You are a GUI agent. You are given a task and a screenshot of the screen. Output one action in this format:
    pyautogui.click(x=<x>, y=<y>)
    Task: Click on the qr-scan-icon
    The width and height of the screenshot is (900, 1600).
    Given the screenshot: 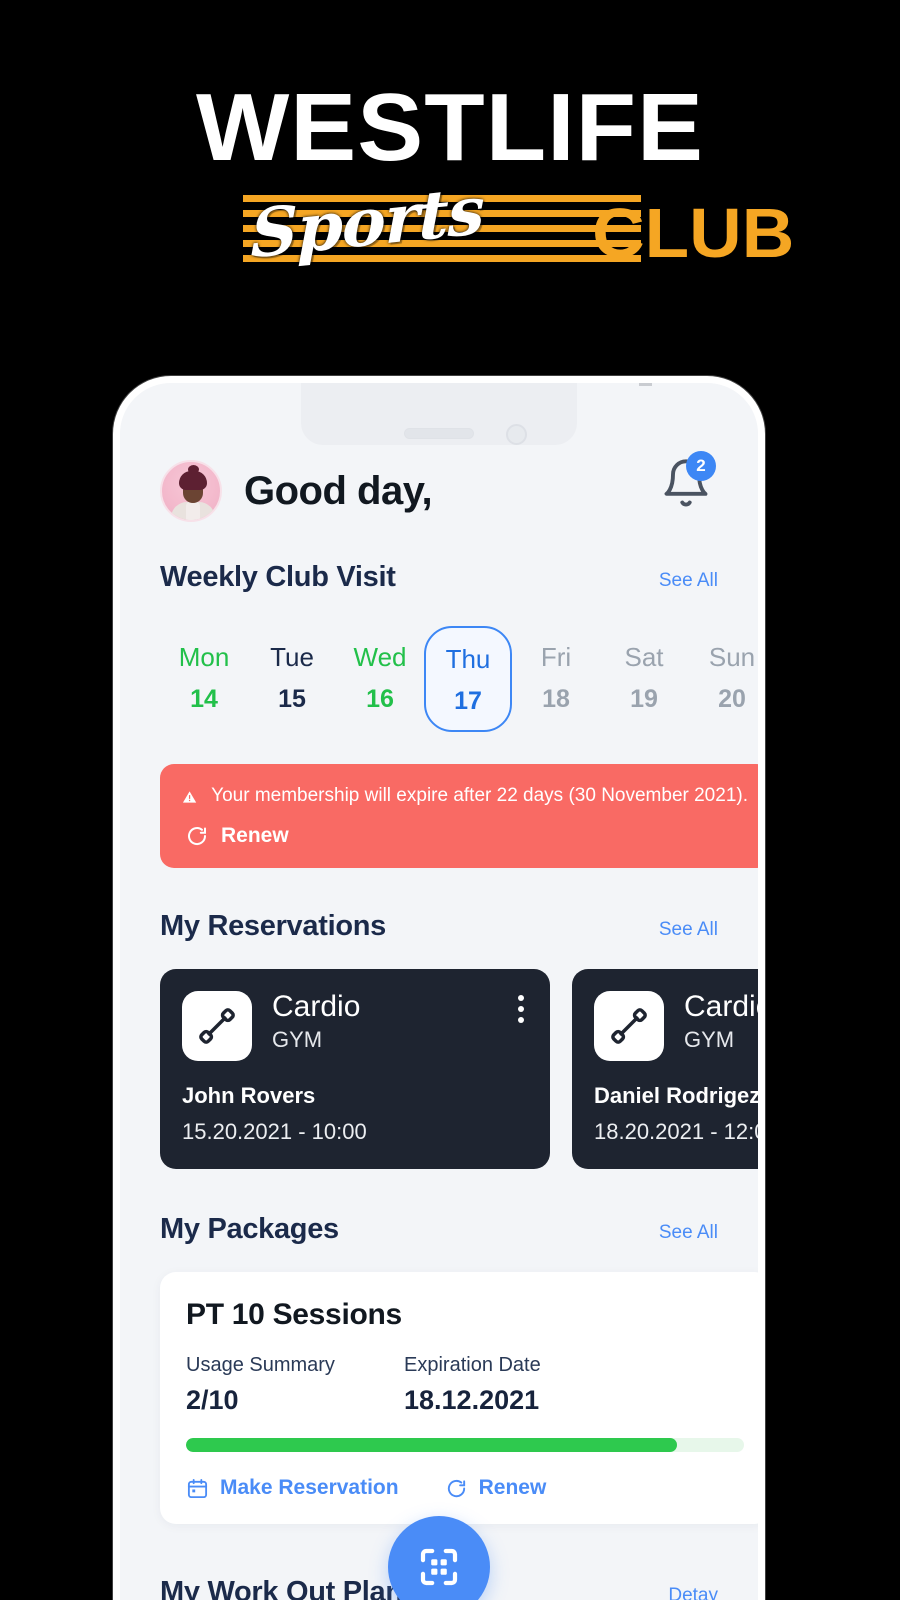 What is the action you would take?
    pyautogui.click(x=439, y=1567)
    